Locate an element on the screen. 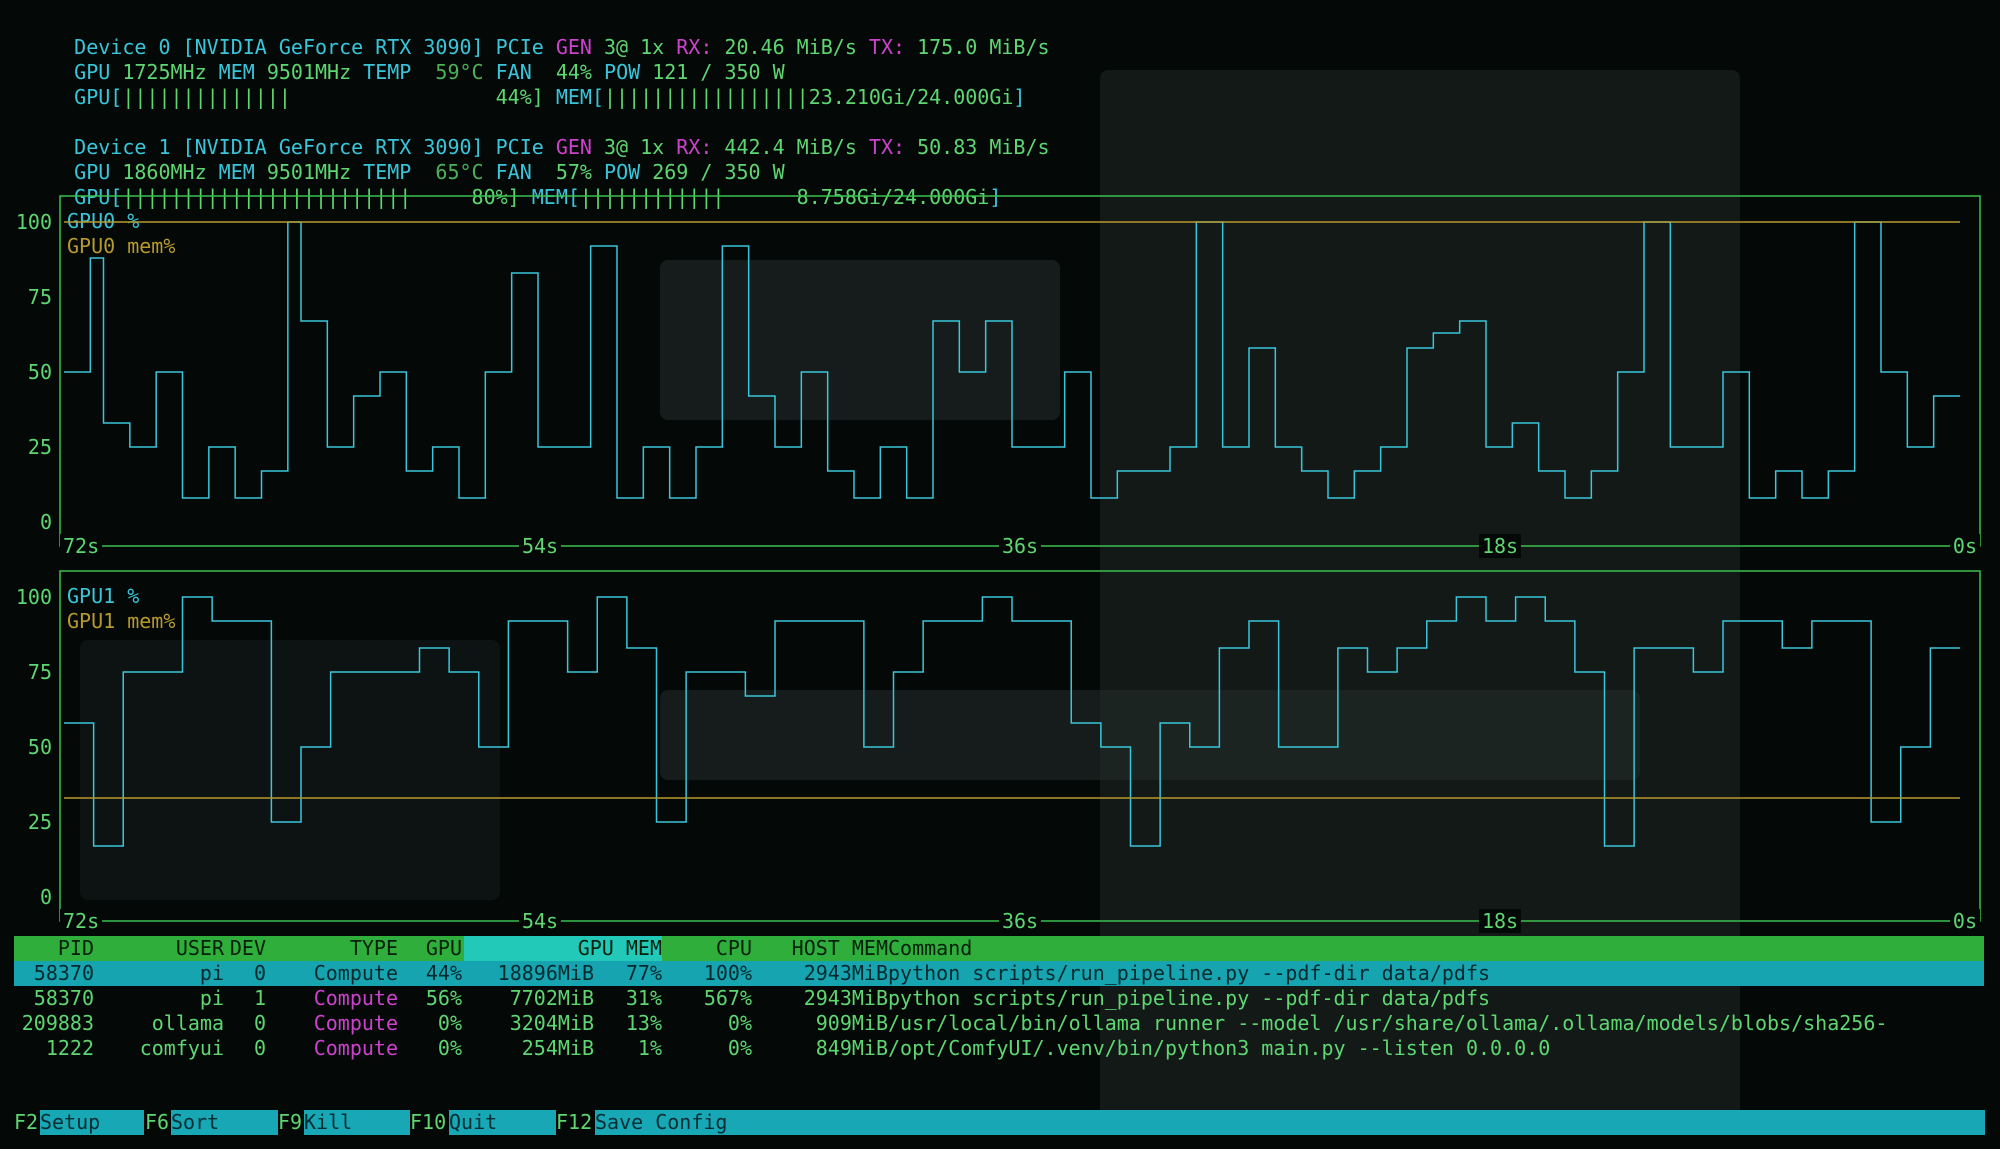  legend-entry: GPU1 % is located at coordinates (103, 596).